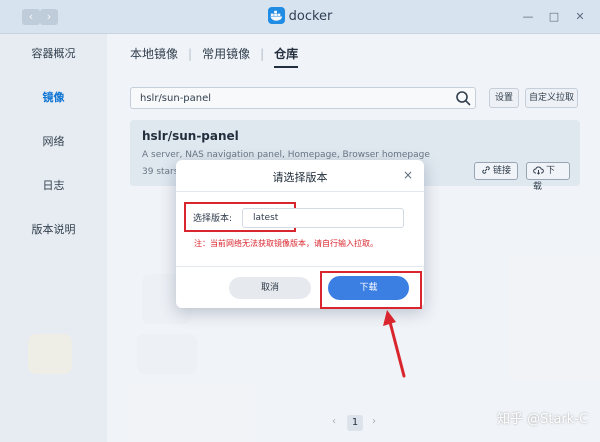 The height and width of the screenshot is (442, 600). I want to click on version-label: 选择版本:, so click(213, 219).